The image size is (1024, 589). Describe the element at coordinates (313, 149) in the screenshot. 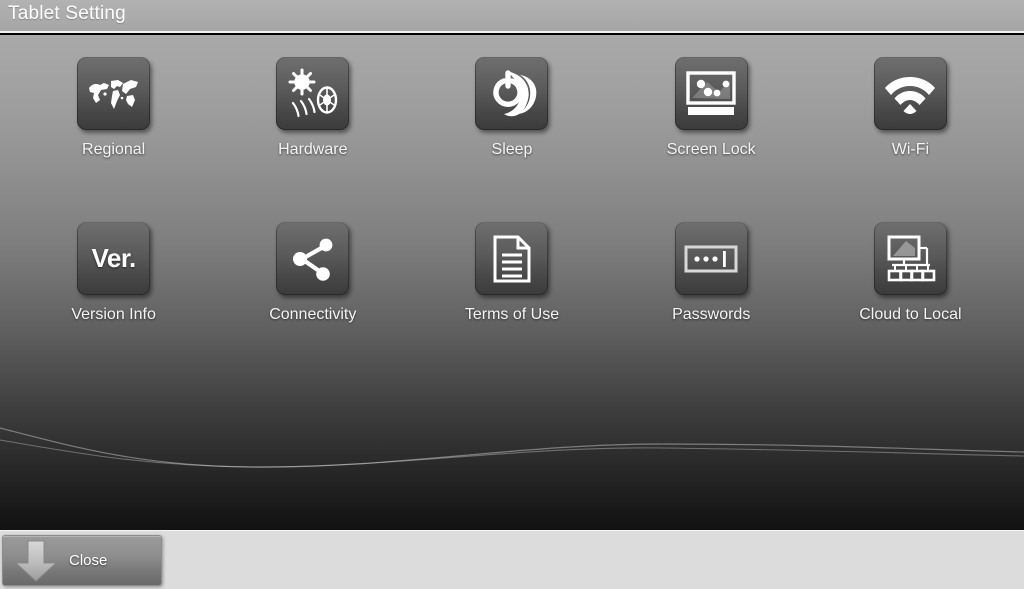

I see `settings-item-label: Hardware` at that location.